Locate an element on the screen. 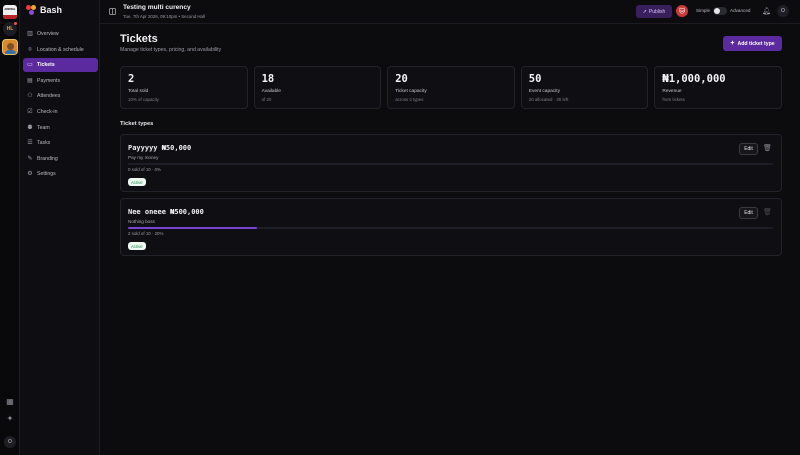 This screenshot has width=800, height=455. sidebar-item-label: Payments is located at coordinates (49, 80).